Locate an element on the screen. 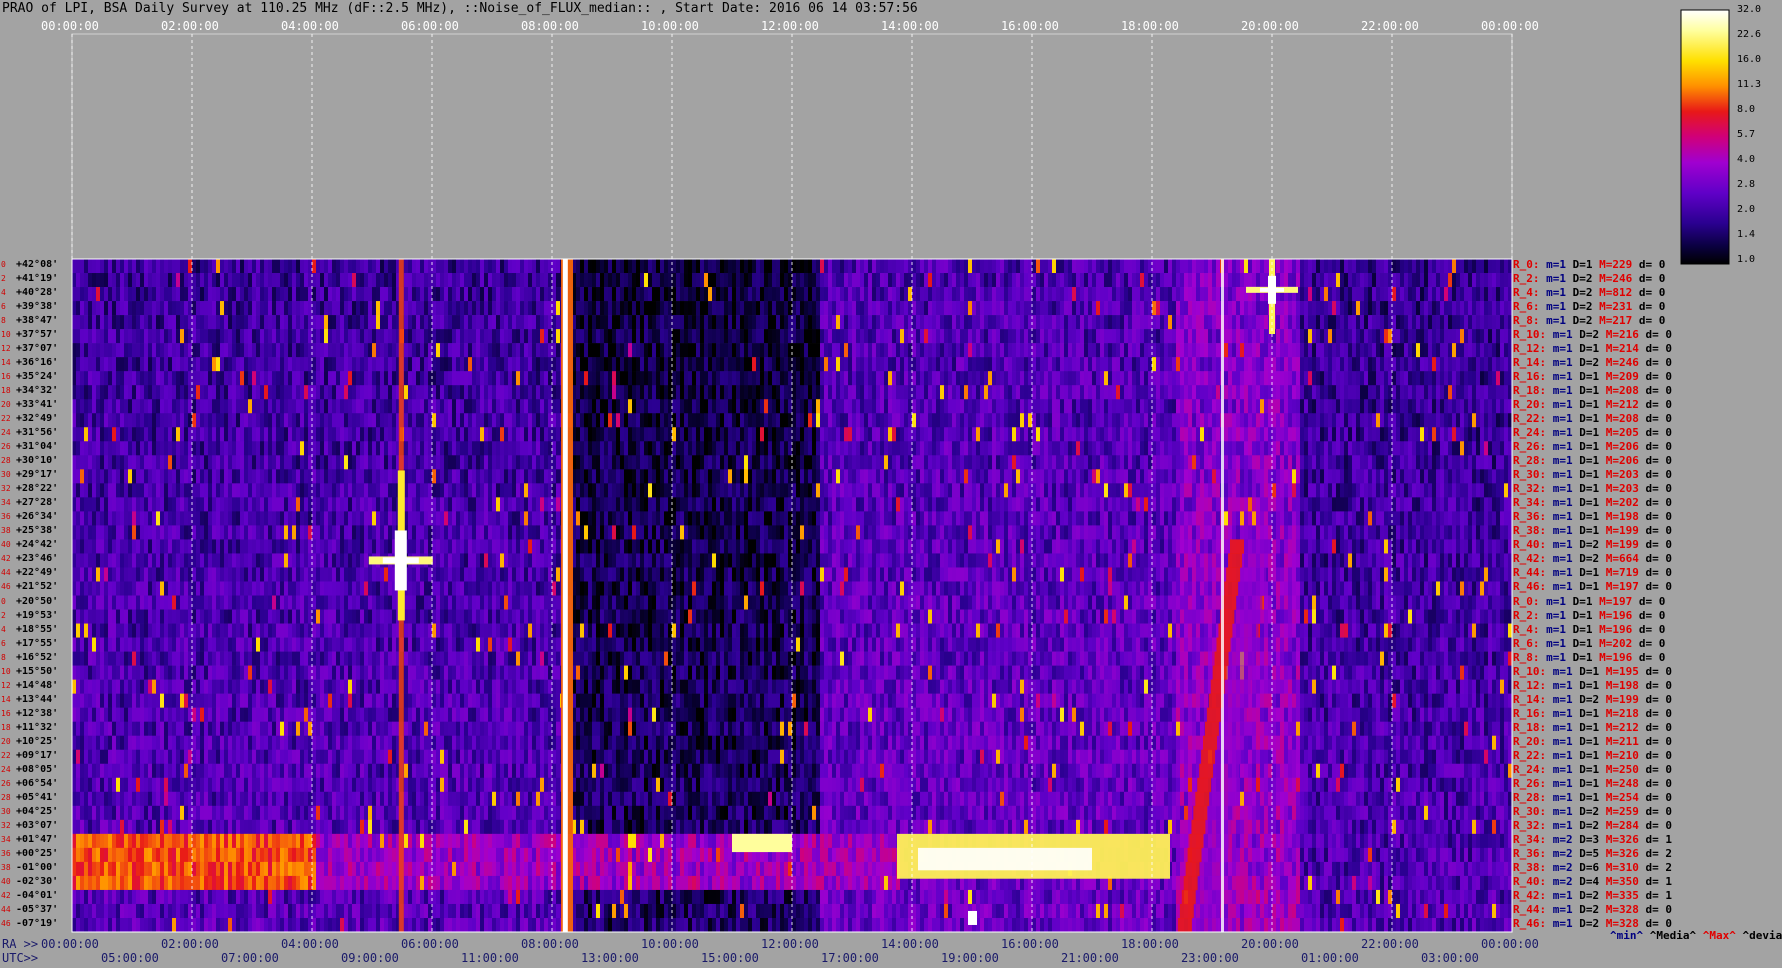 This screenshot has width=1782, height=968. declination-label: +36°16' is located at coordinates (37, 363).